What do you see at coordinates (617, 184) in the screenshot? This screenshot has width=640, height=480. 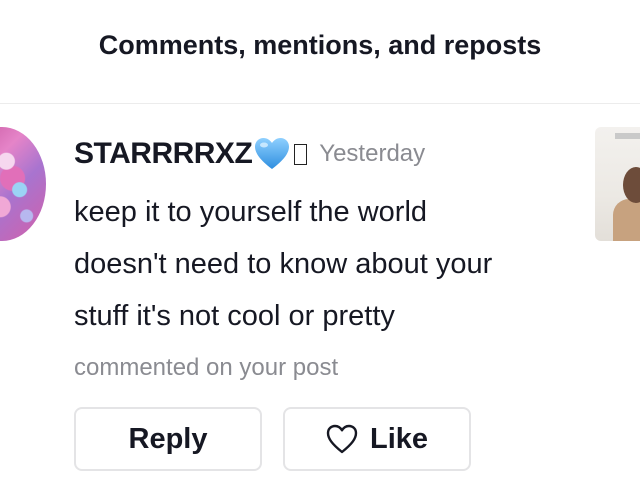 I see `post-thumbnail` at bounding box center [617, 184].